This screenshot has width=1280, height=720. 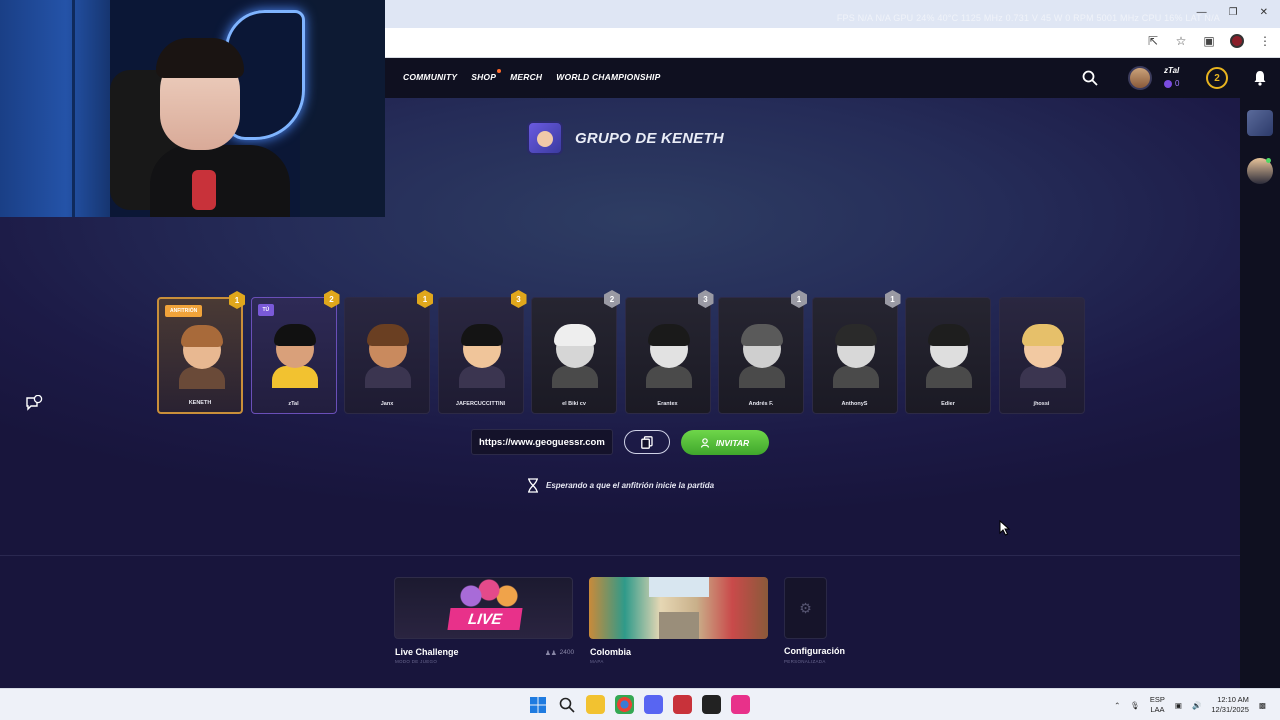 What do you see at coordinates (200, 58) in the screenshot?
I see `webcam-streamer-hair` at bounding box center [200, 58].